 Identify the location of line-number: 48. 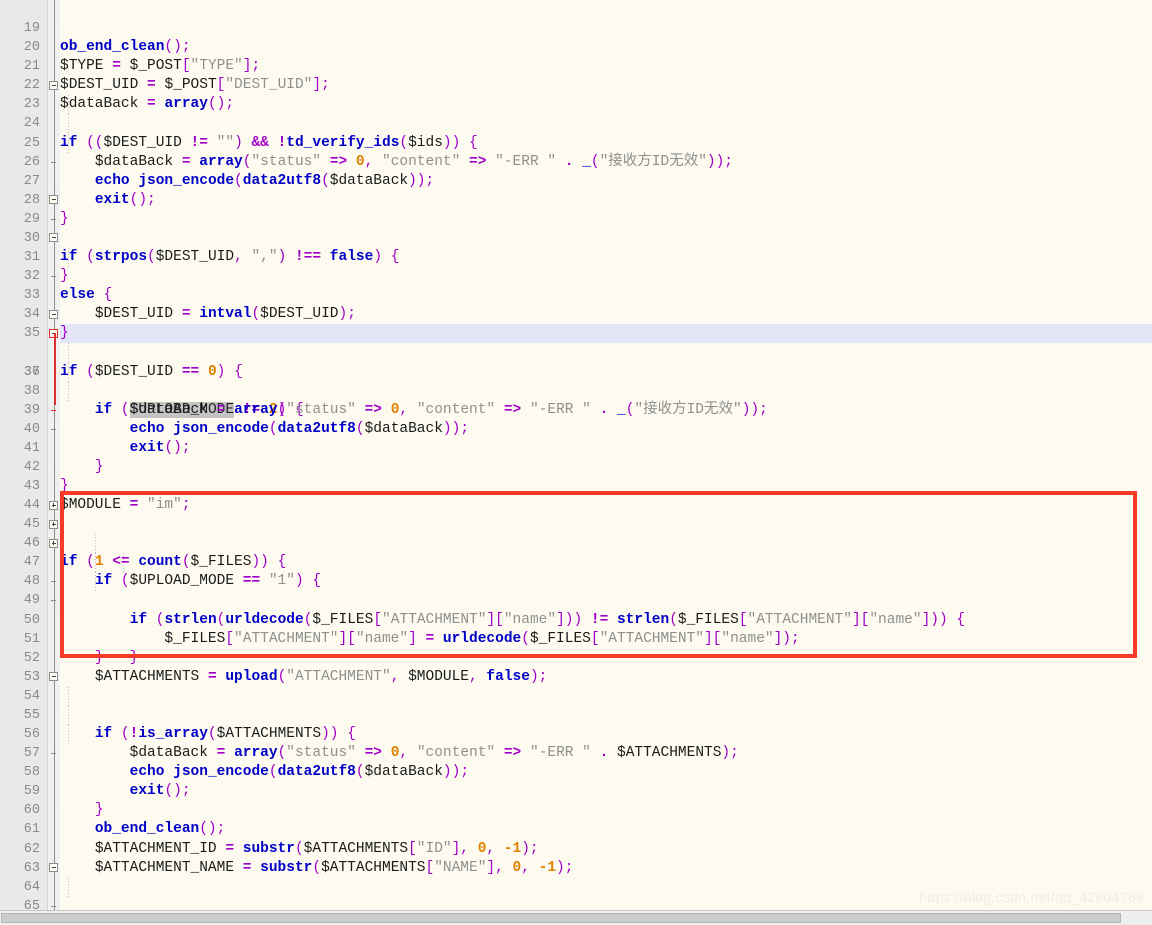
(31, 582).